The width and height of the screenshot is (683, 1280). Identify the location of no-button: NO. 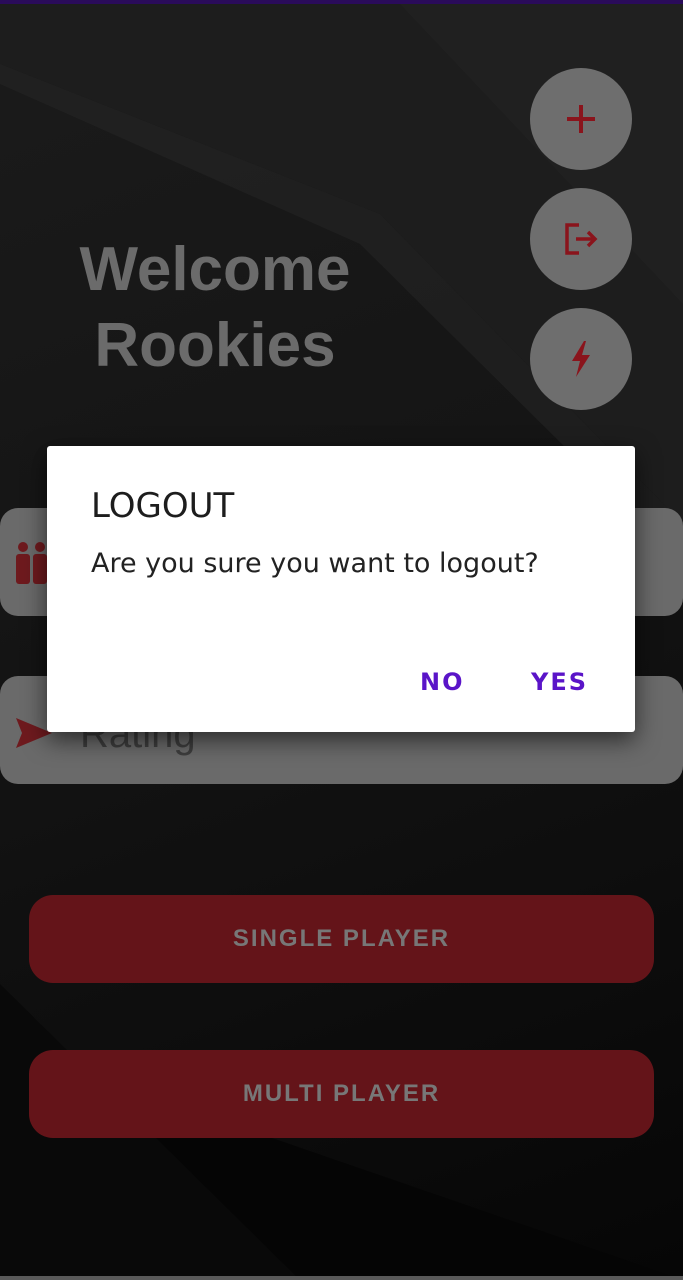
(442, 682).